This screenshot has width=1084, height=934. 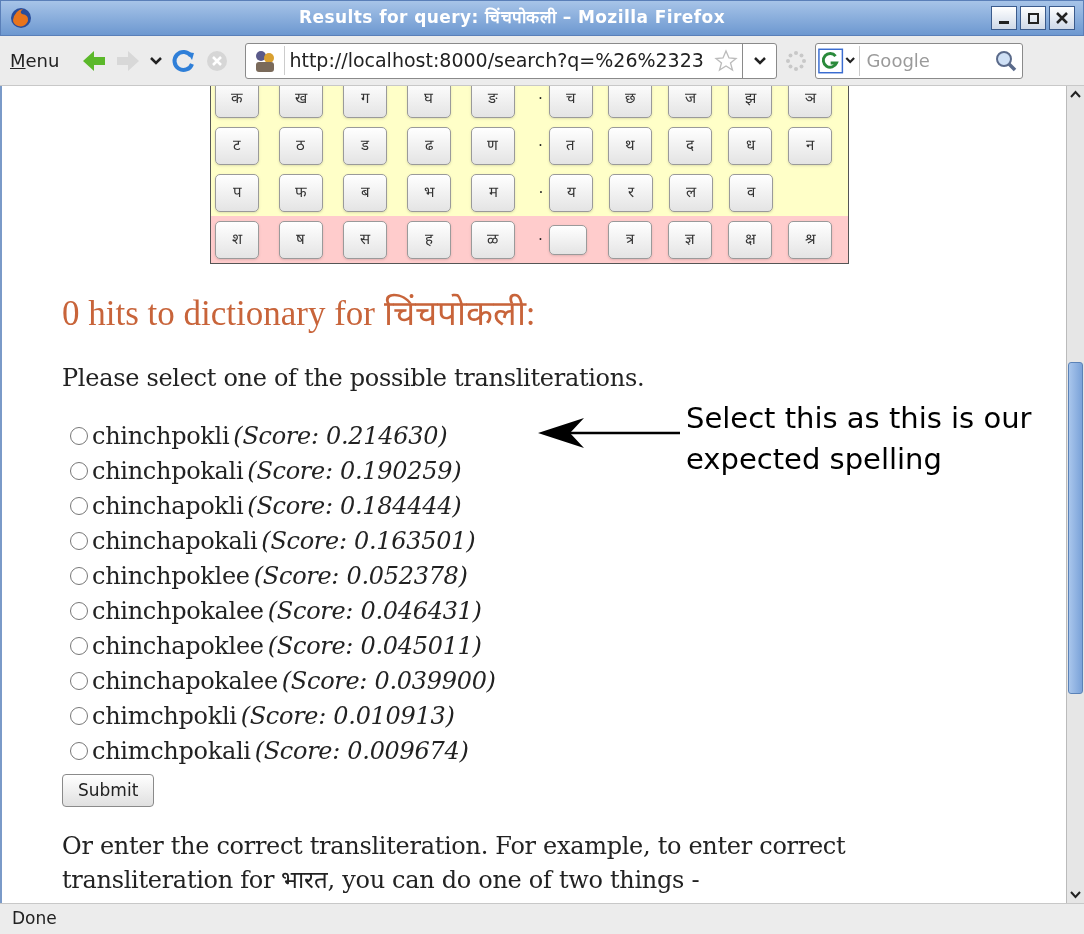 I want to click on letter-key: भ, so click(x=429, y=192).